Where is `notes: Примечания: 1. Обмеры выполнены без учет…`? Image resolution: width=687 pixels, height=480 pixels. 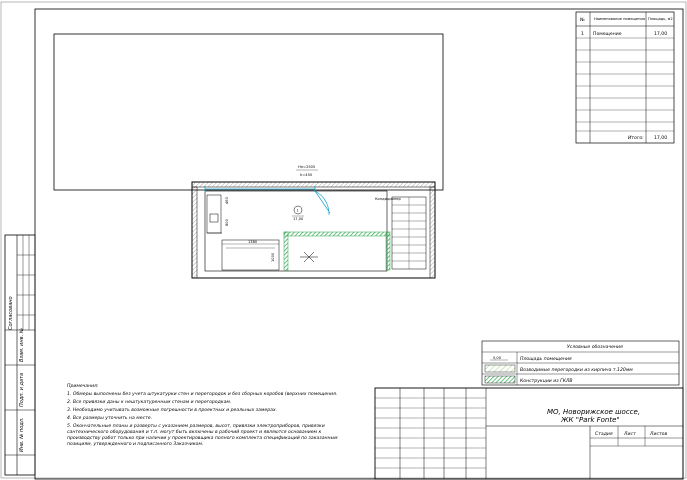
notes: Примечания: 1. Обмеры выполнены без учет… is located at coordinates (202, 415).